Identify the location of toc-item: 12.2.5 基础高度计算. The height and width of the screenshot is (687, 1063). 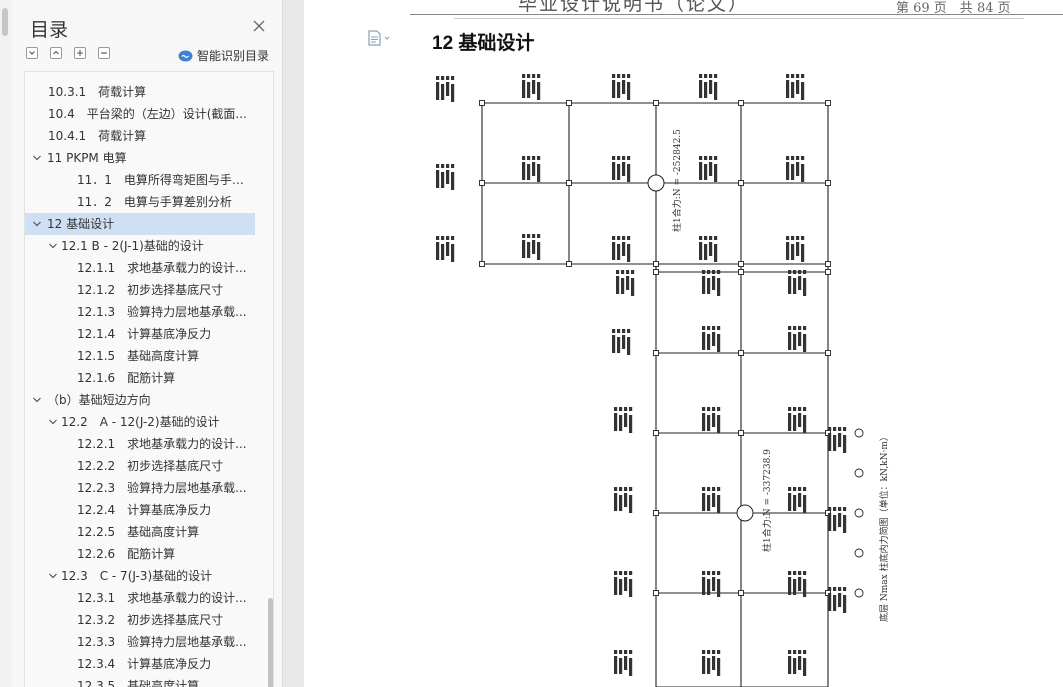
(140, 532).